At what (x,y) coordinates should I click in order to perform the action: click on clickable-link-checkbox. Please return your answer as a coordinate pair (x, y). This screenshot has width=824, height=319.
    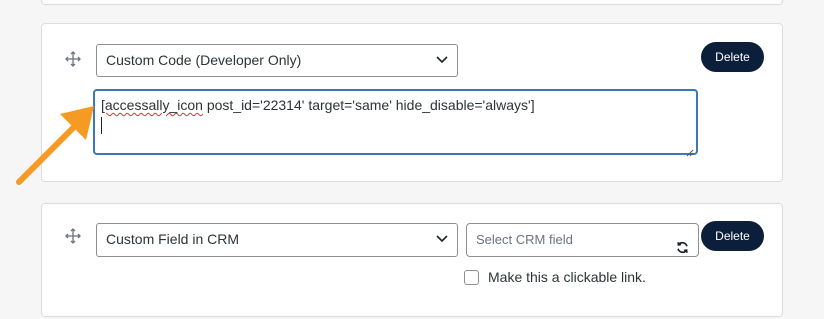
    Looking at the image, I should click on (471, 277).